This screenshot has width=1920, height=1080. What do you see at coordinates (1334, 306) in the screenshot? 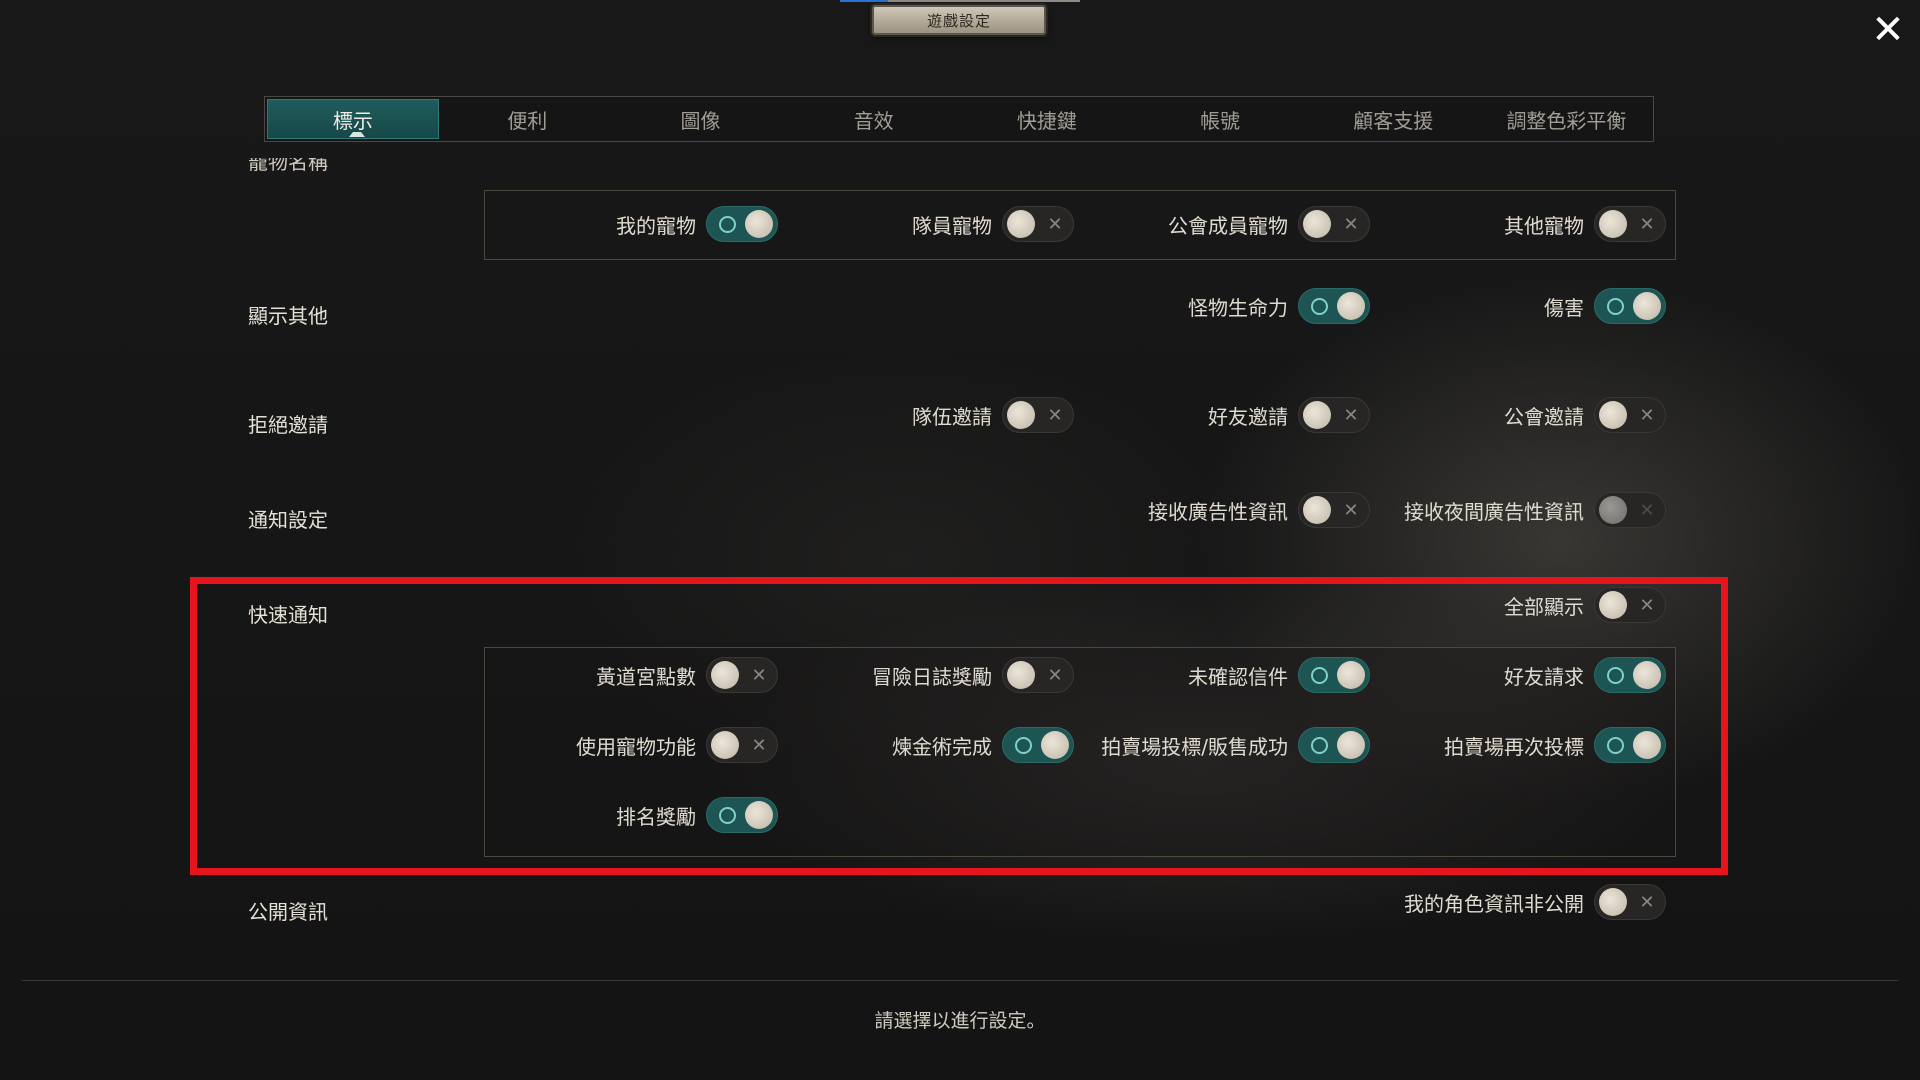
I see `monster-hp-toggle` at bounding box center [1334, 306].